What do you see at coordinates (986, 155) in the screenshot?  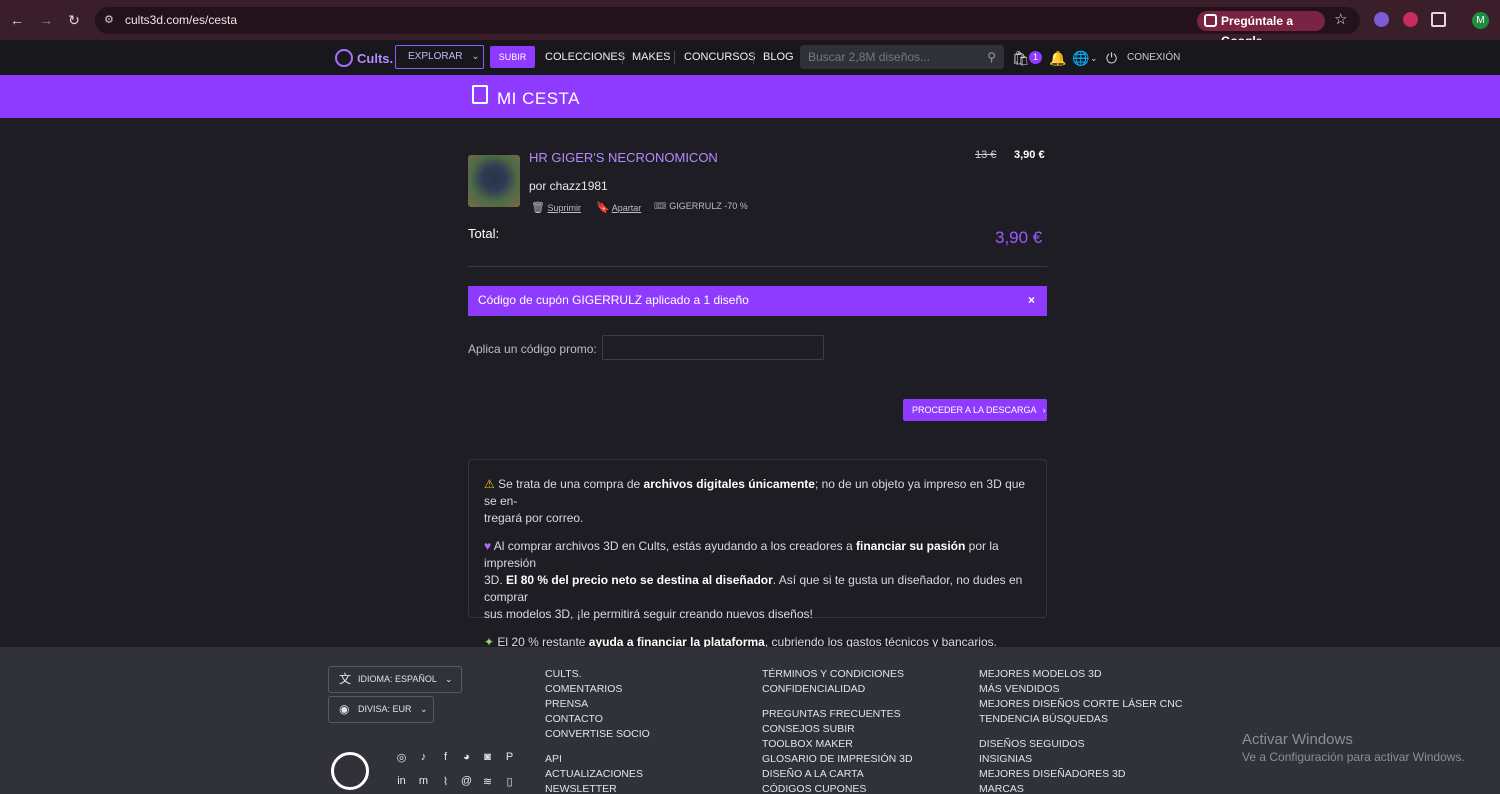 I see `item-old-price: 13 €` at bounding box center [986, 155].